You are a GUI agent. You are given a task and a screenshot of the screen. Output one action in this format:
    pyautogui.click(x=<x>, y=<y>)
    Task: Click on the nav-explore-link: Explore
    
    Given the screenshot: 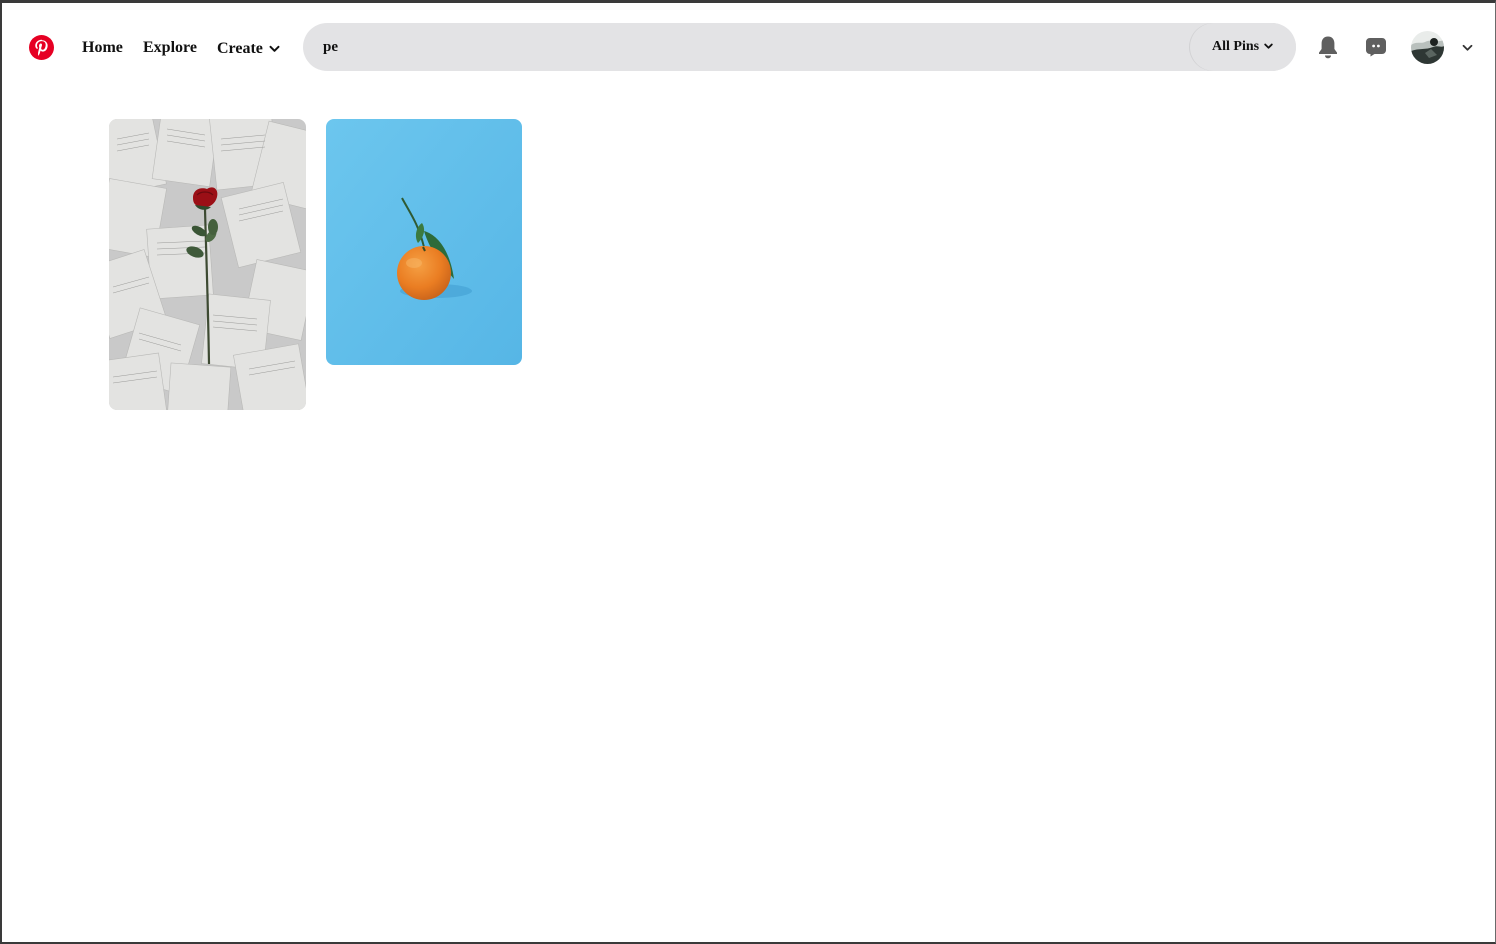 What is the action you would take?
    pyautogui.click(x=170, y=48)
    